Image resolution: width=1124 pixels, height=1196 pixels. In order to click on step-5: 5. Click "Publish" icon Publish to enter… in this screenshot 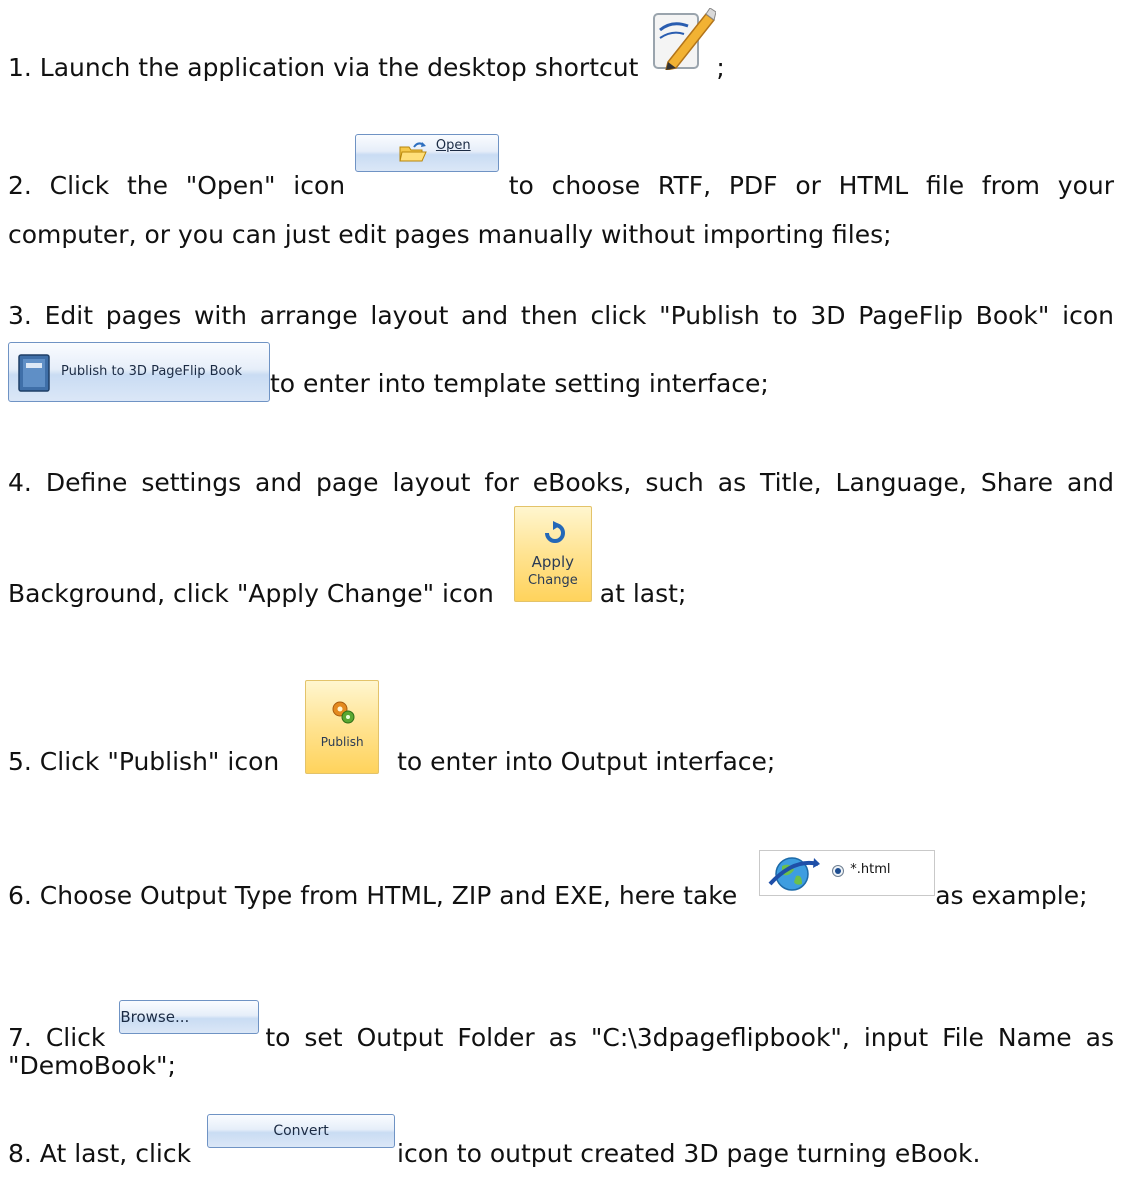, I will do `click(561, 760)`.